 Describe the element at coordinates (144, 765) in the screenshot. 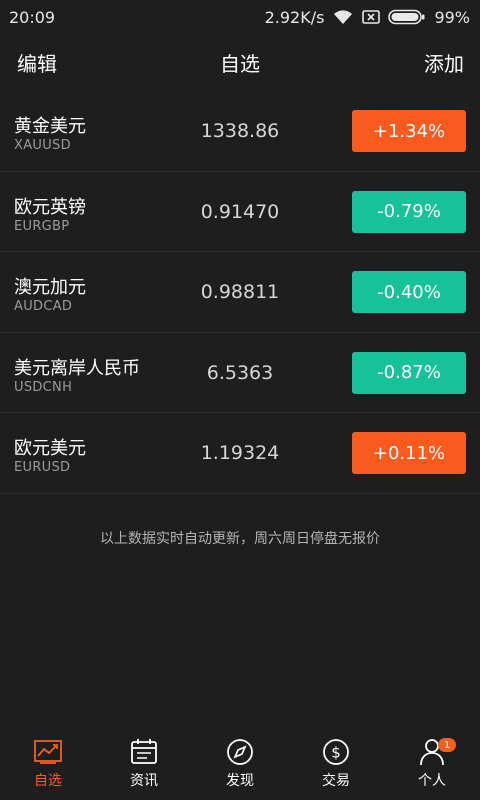

I see `tab-news: 资讯` at that location.